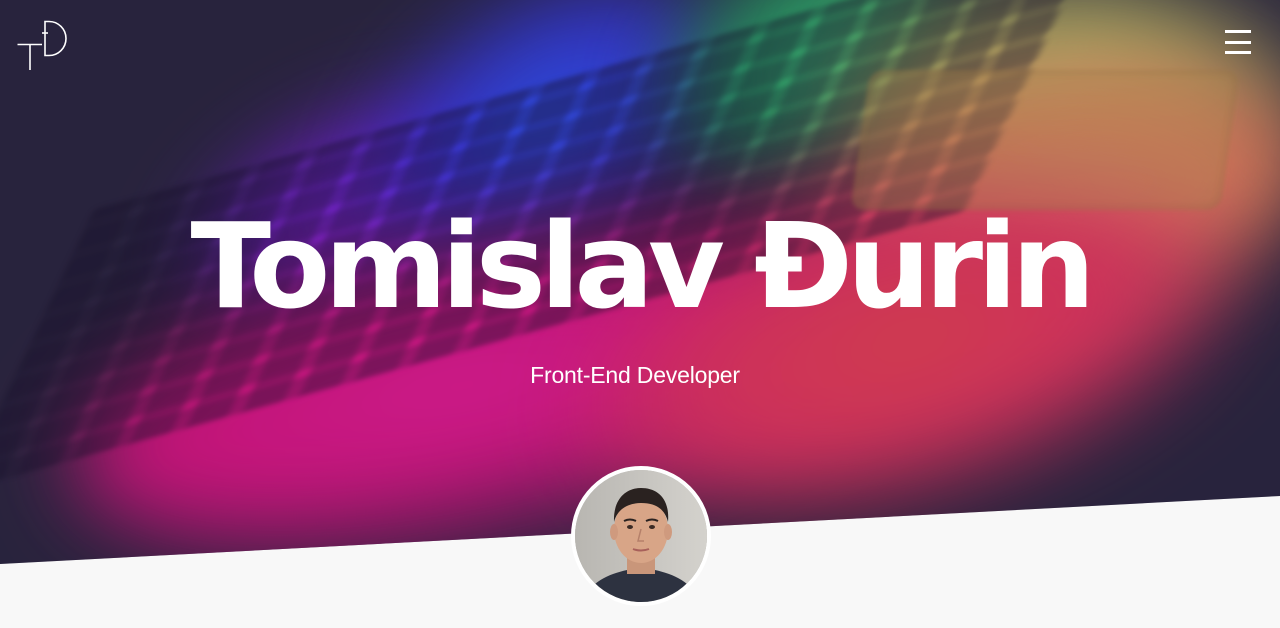 The width and height of the screenshot is (1280, 628). I want to click on hero-subtitle: Front-End Developer, so click(635, 375).